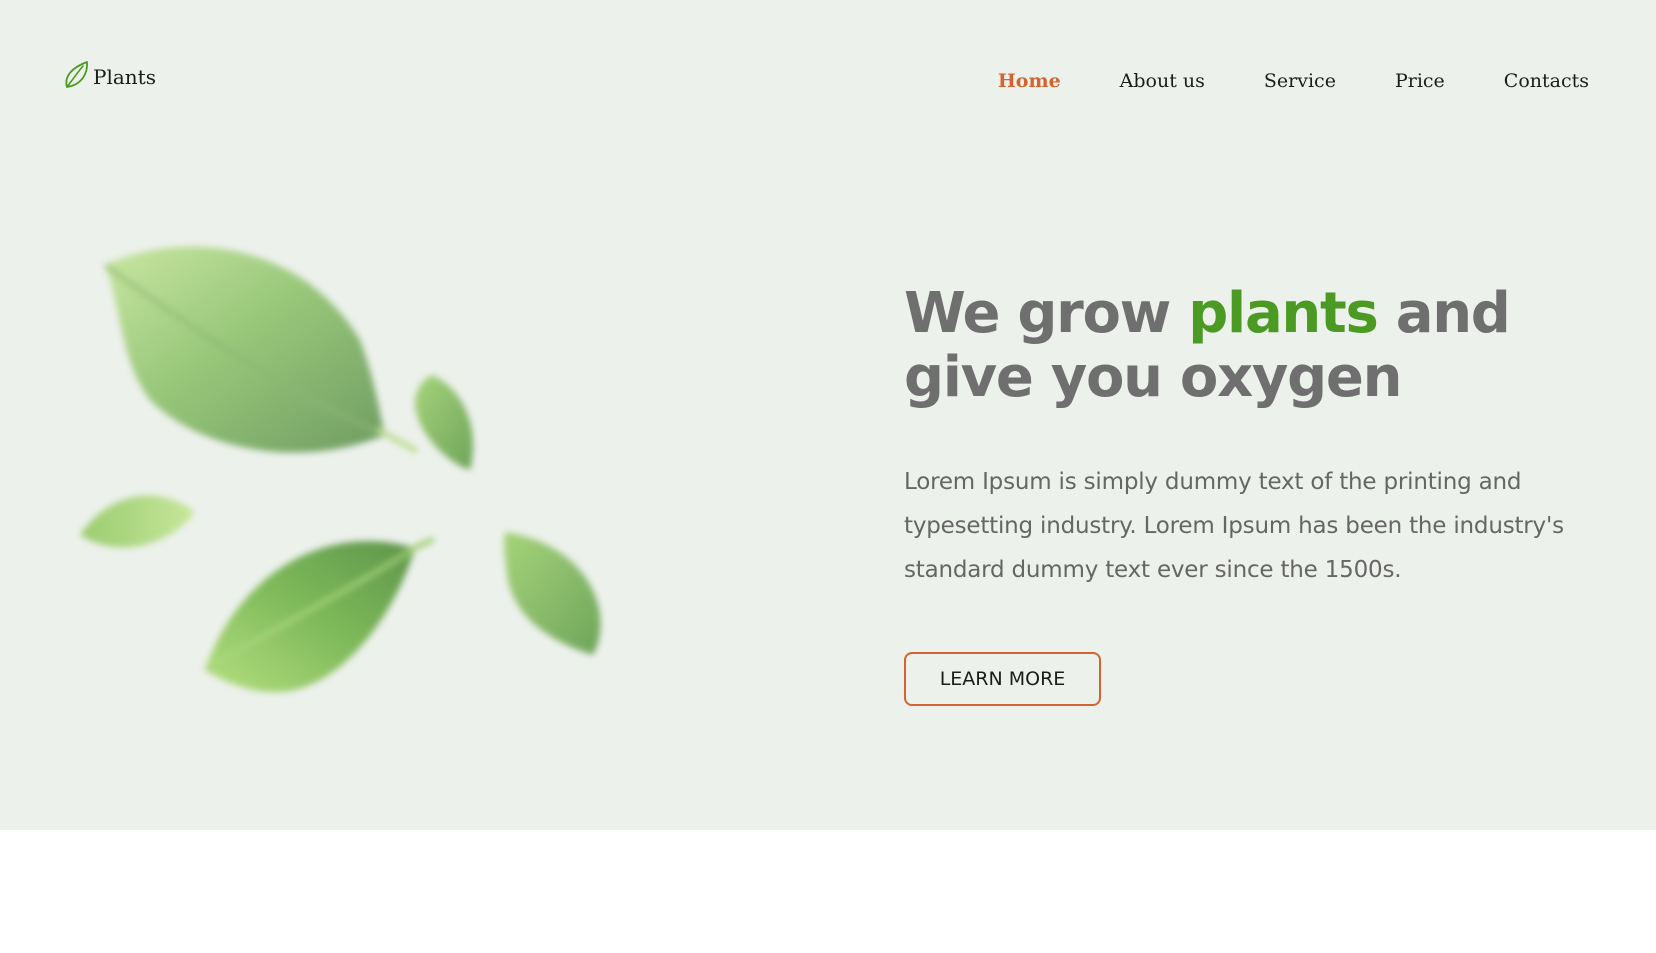  Describe the element at coordinates (76, 74) in the screenshot. I see `leaf-icon` at that location.